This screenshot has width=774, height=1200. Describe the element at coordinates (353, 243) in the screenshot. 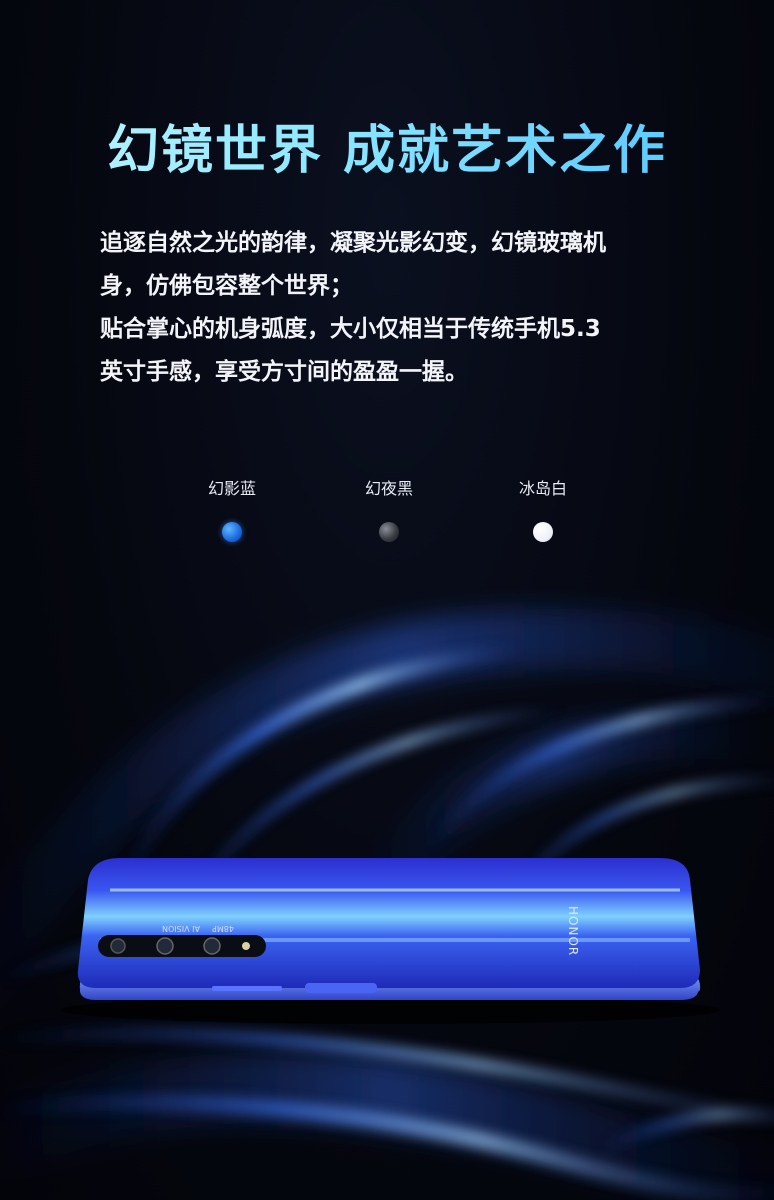

I see `description-line: 追逐自然之光的韵律，凝聚光影幻变，幻镜玻璃机` at that location.